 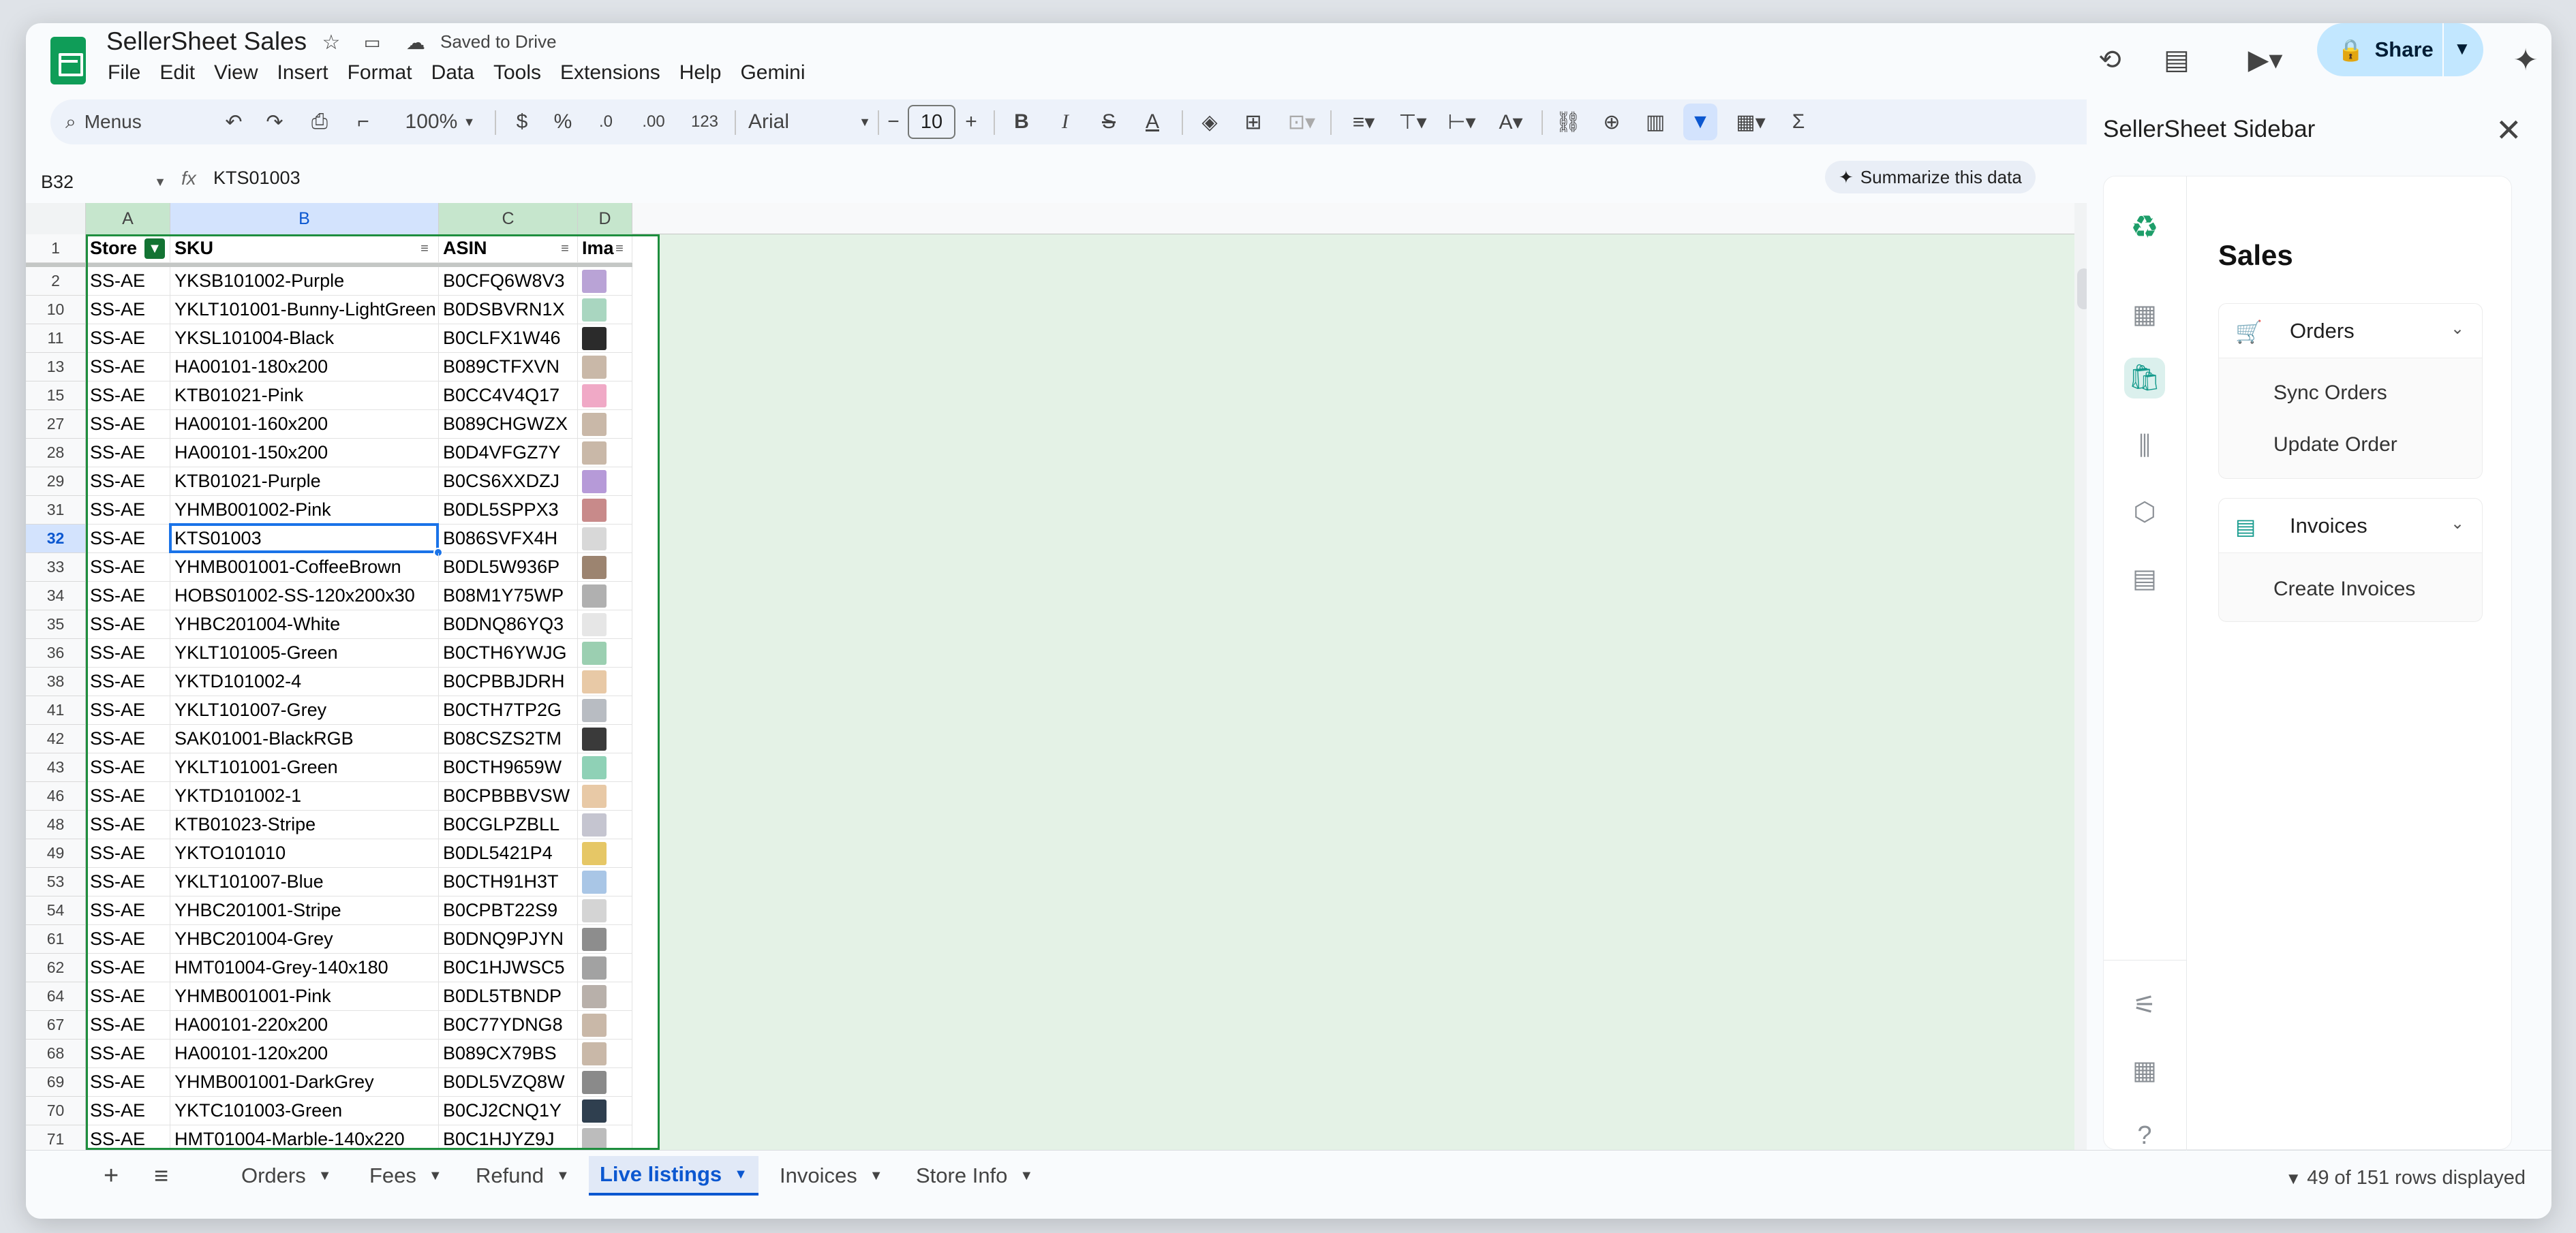 I want to click on row-header: 48, so click(x=56, y=825).